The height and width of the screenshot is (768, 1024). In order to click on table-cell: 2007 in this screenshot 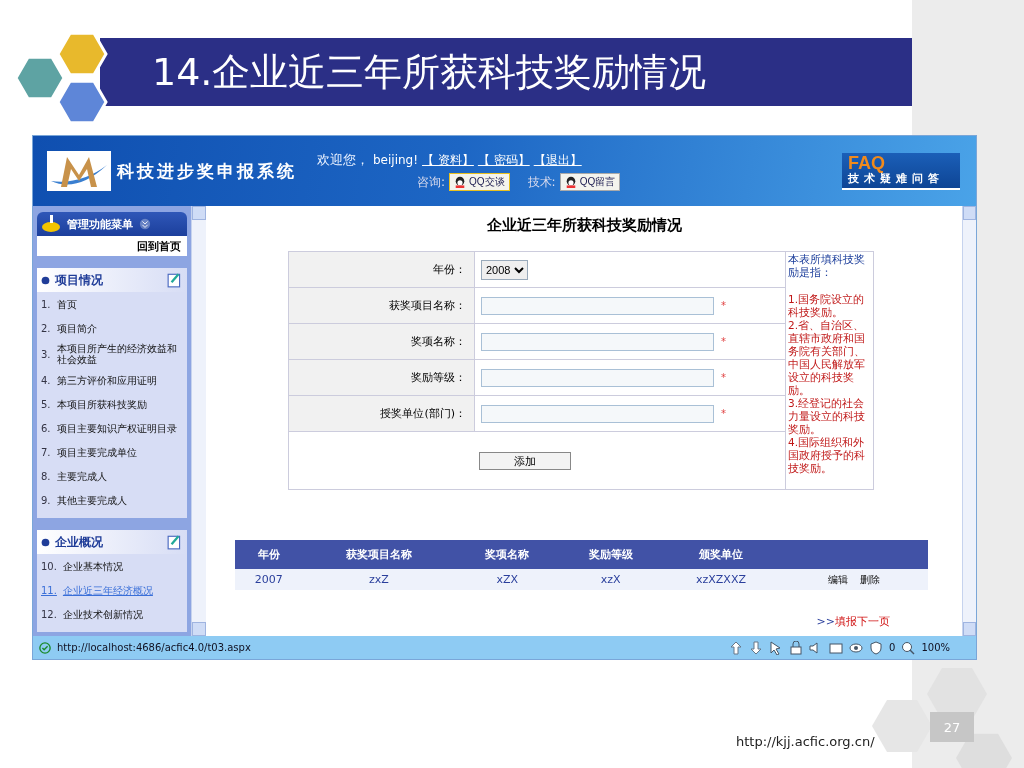, I will do `click(269, 579)`.